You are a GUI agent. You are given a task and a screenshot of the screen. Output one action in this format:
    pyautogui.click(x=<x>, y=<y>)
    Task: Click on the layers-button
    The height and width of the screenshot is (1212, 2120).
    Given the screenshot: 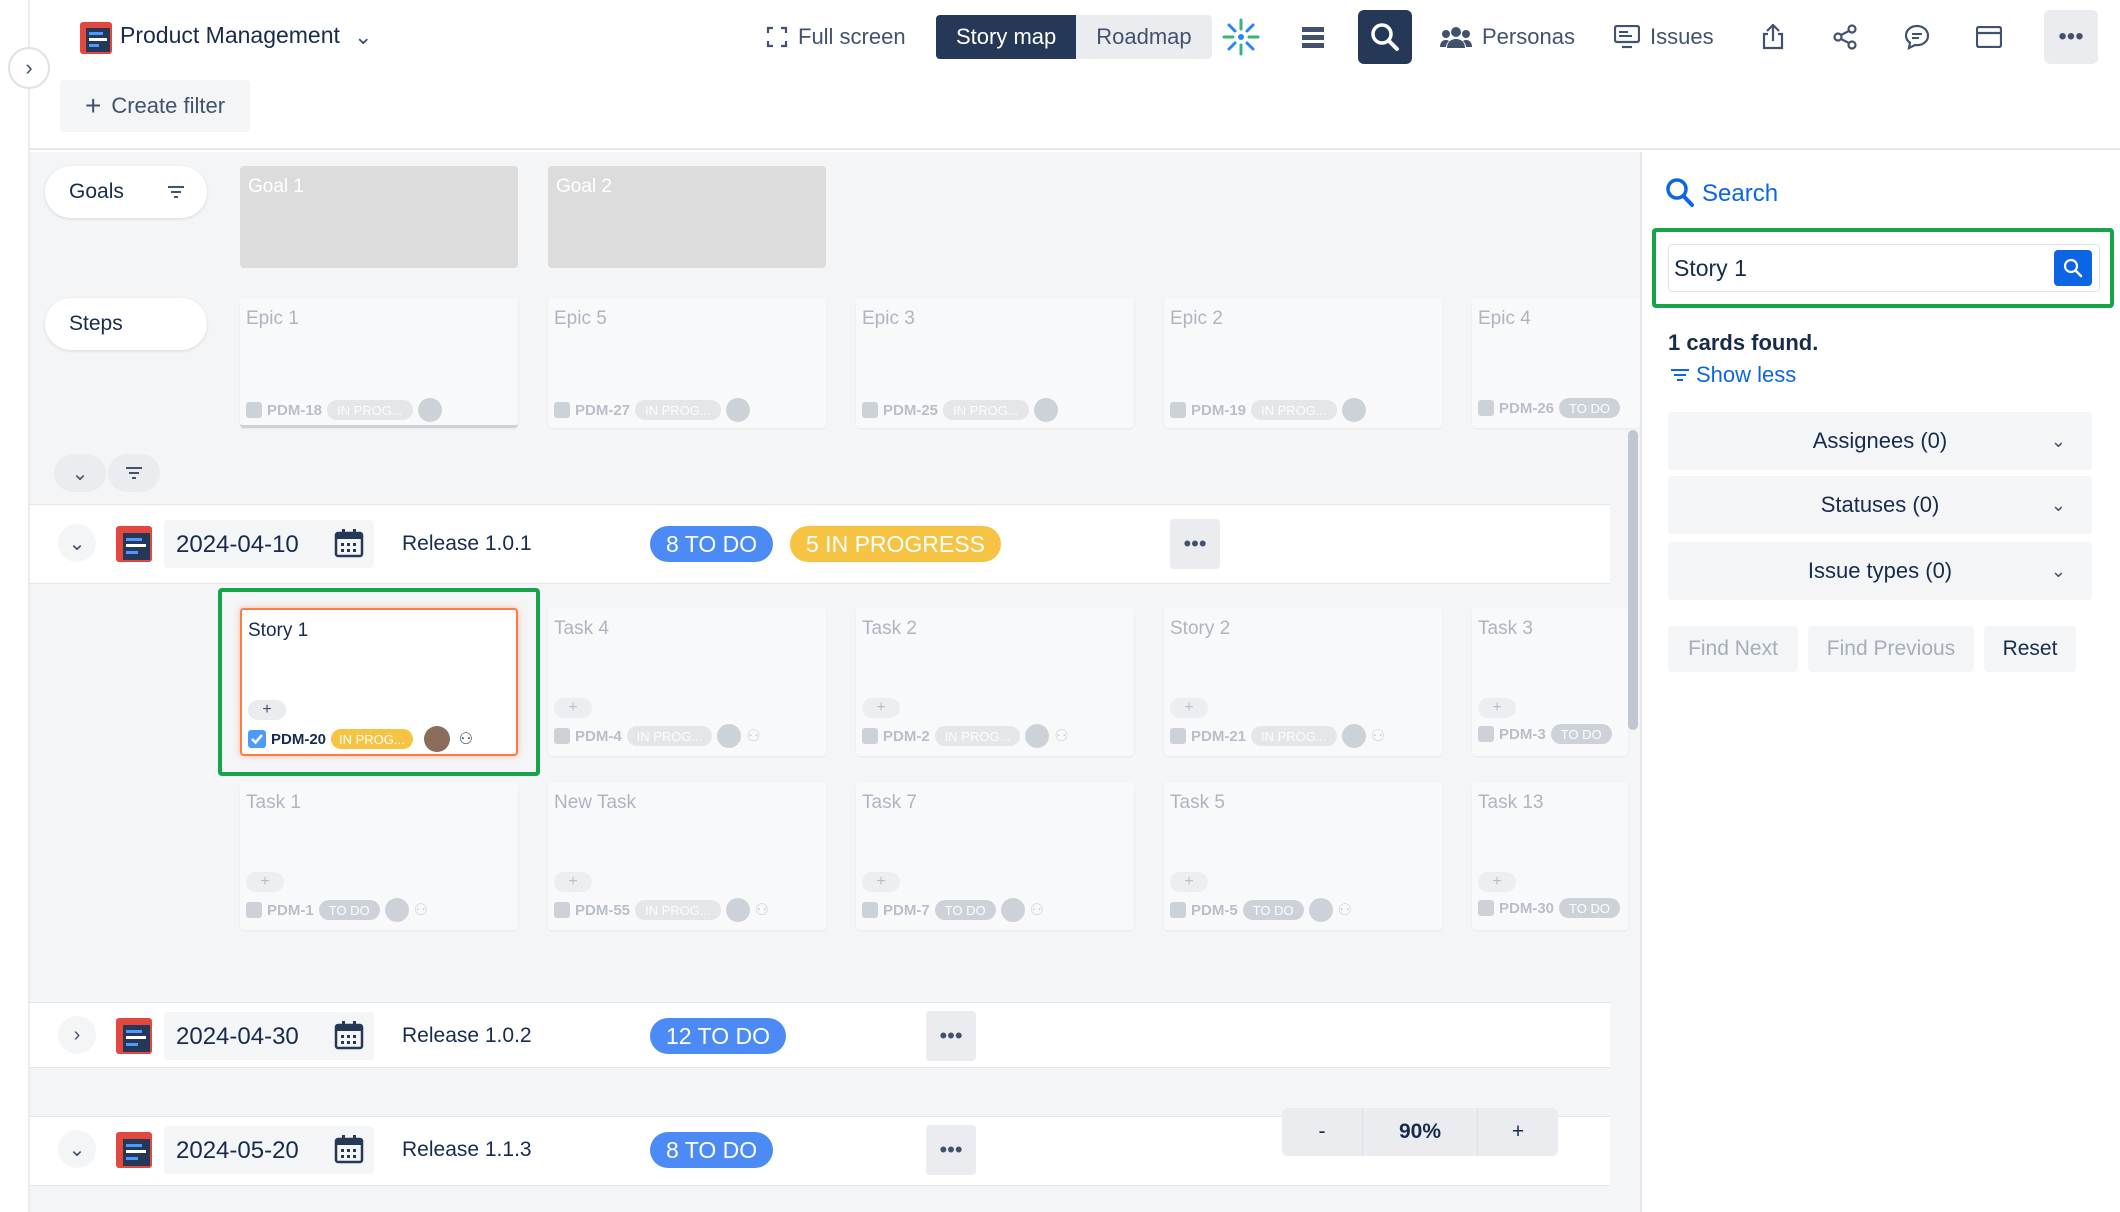 What is the action you would take?
    pyautogui.click(x=1313, y=37)
    